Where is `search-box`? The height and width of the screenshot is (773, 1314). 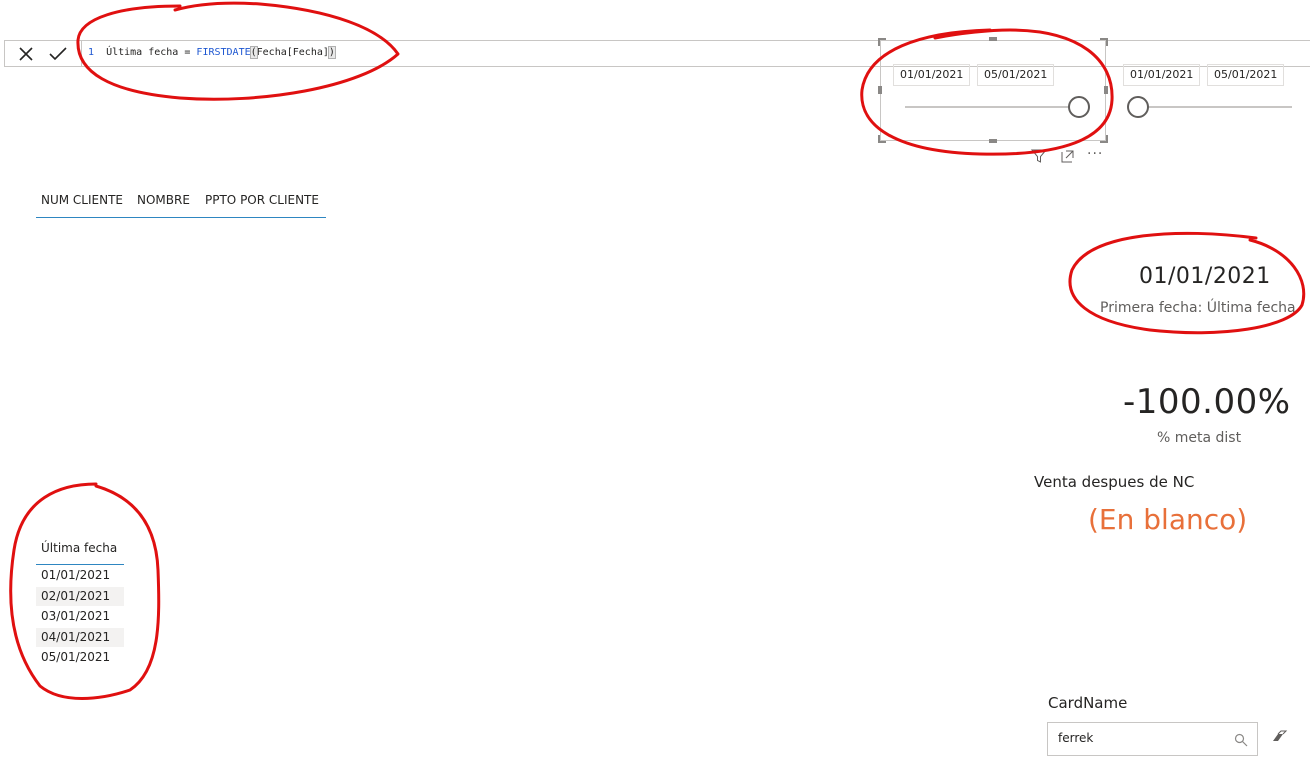
search-box is located at coordinates (1152, 739).